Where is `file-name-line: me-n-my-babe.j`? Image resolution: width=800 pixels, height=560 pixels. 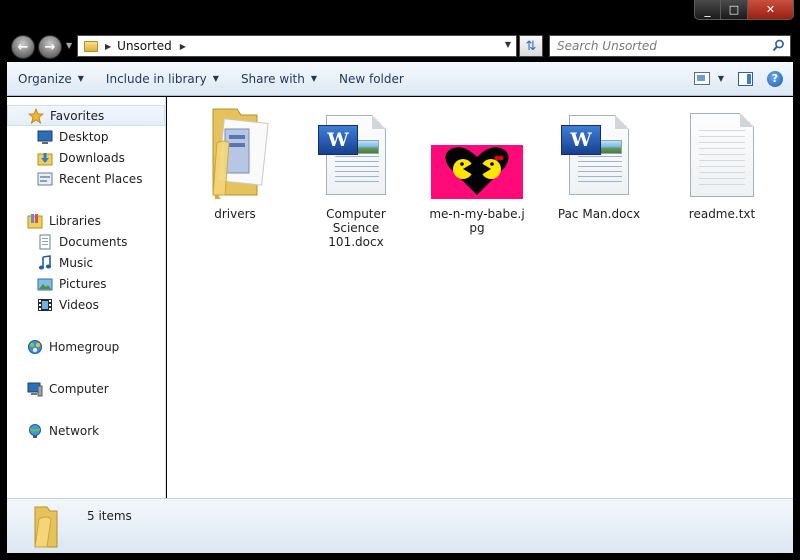
file-name-line: me-n-my-babe.j is located at coordinates (477, 214).